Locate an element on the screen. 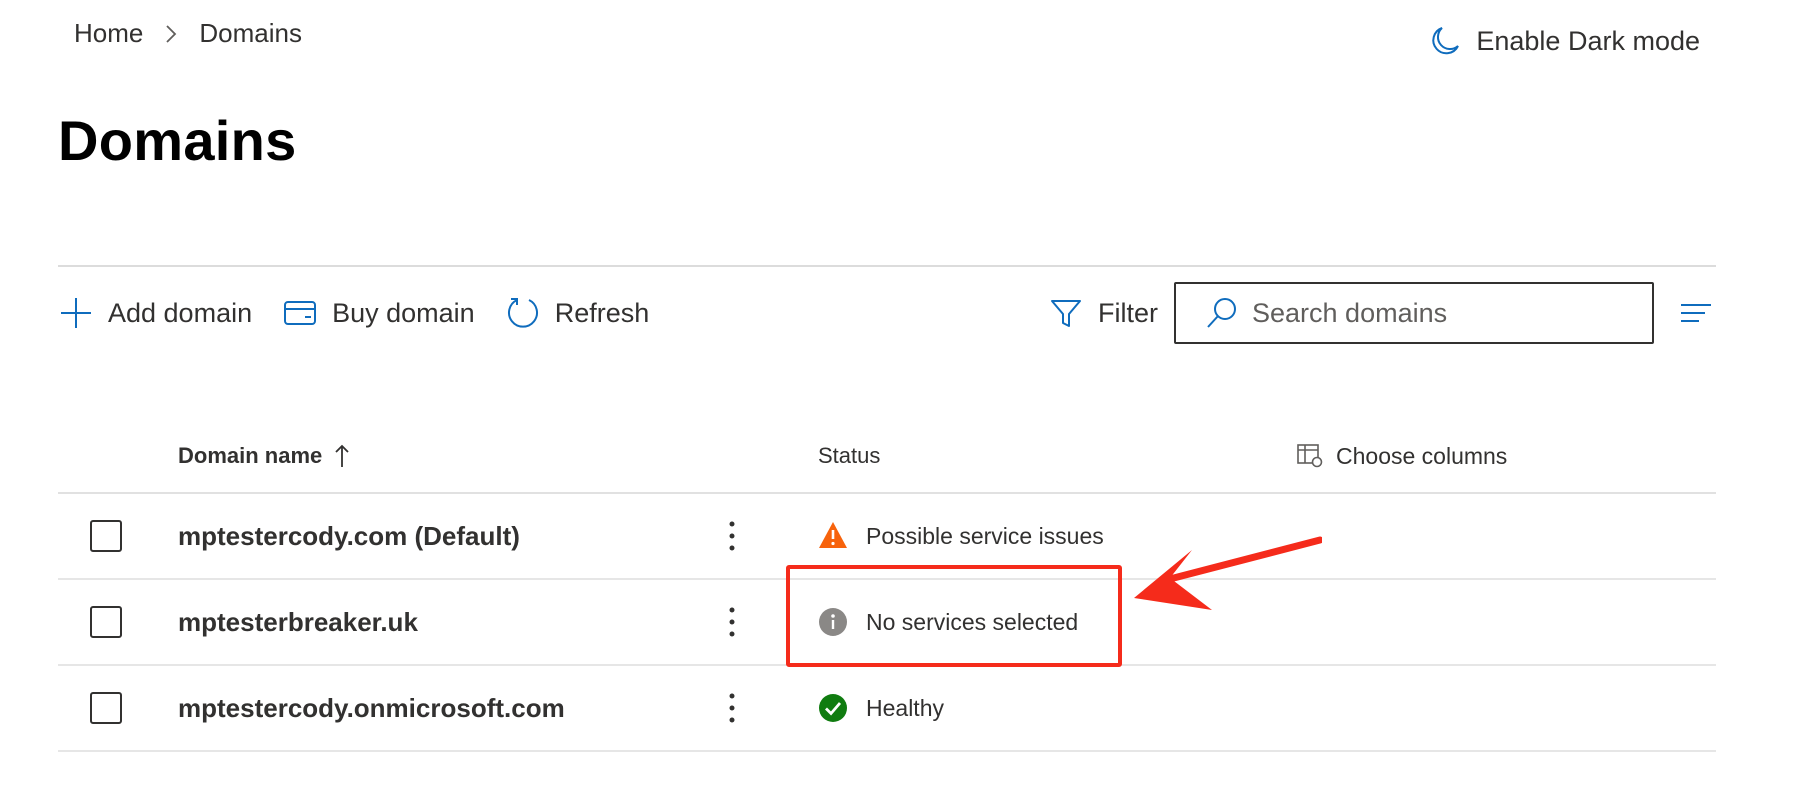 The width and height of the screenshot is (1804, 794). status-text: Healthy is located at coordinates (905, 707).